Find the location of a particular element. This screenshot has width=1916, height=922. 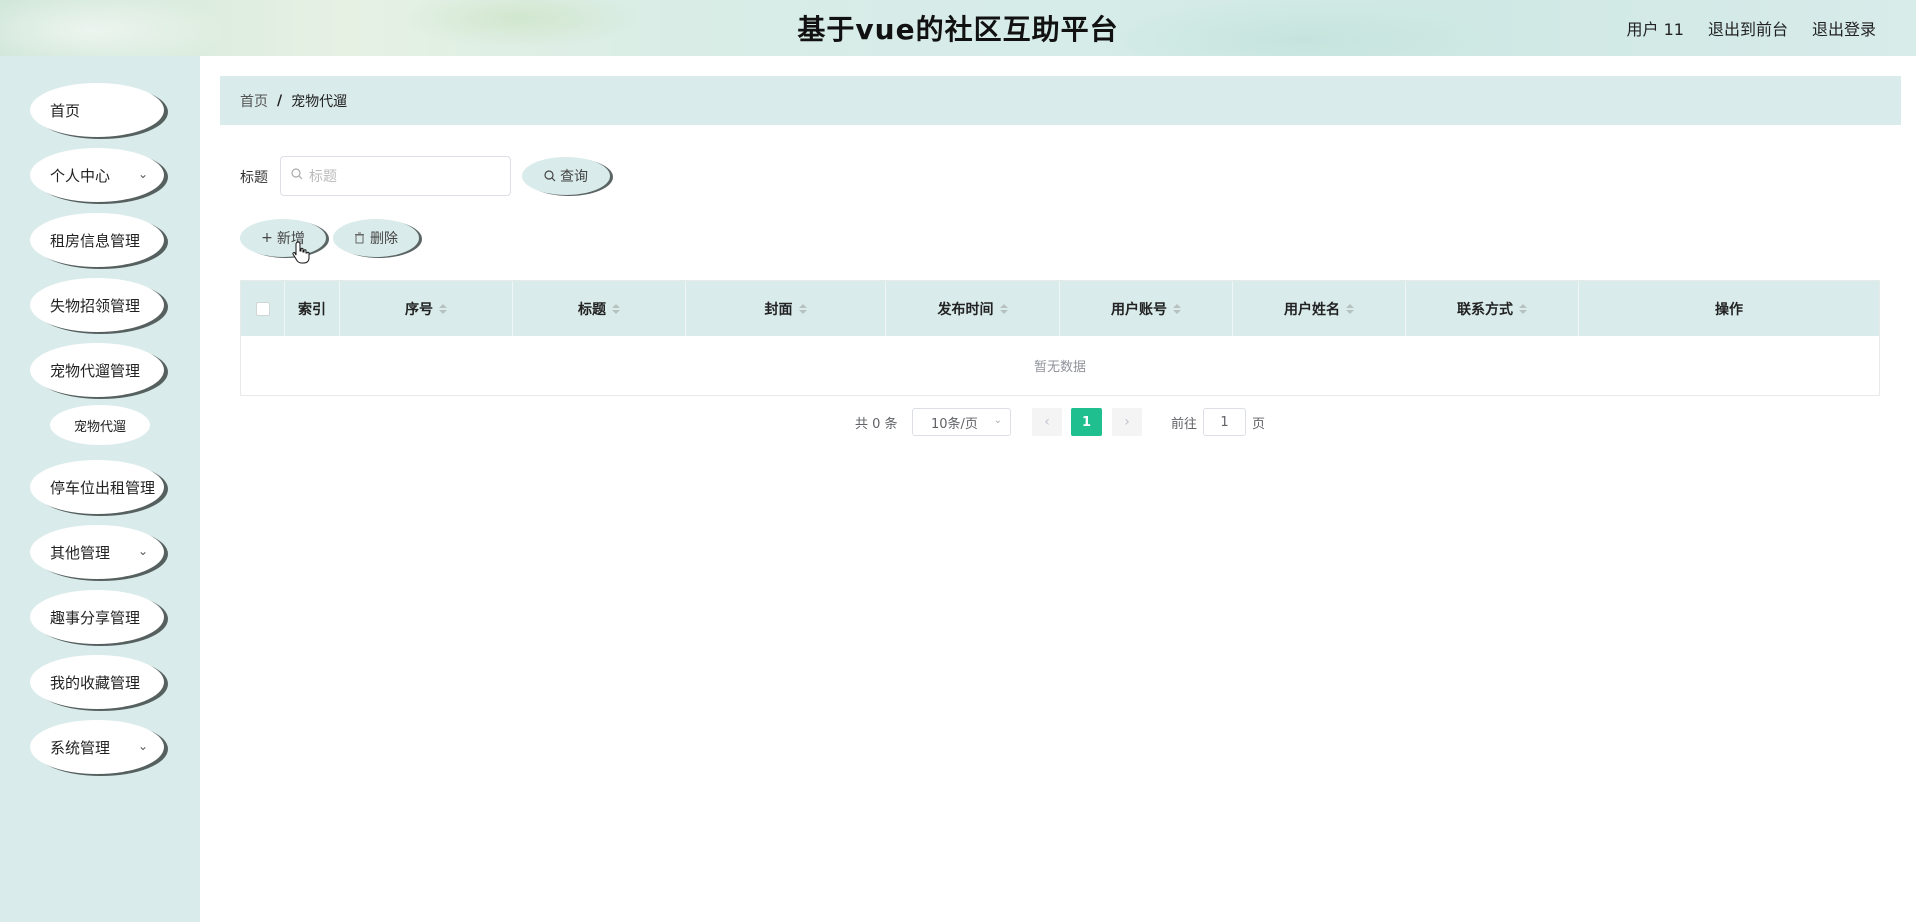

page-size-select: 10条/页 ⌄ is located at coordinates (961, 422).